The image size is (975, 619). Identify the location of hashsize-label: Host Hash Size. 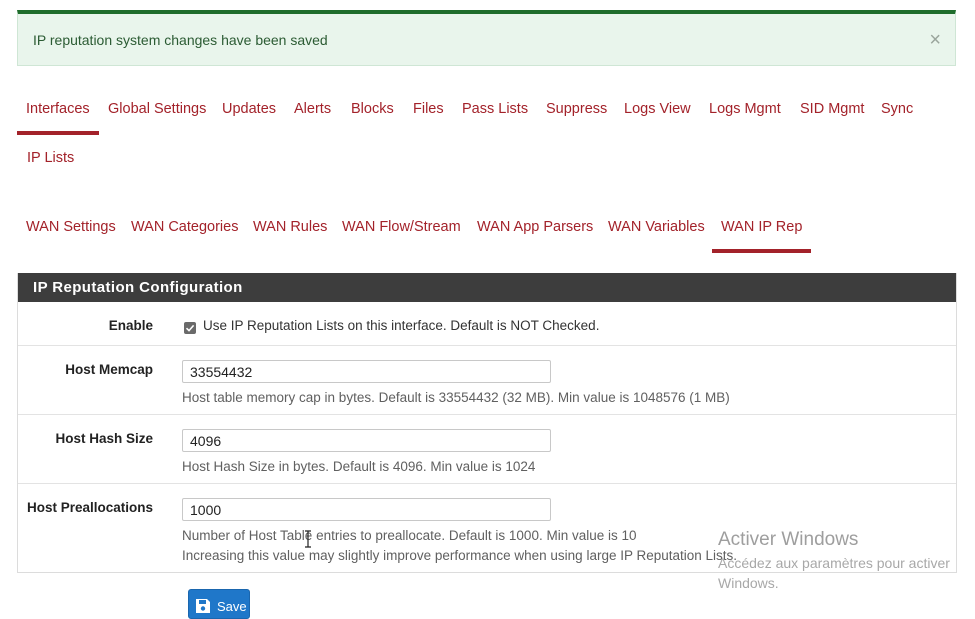
(104, 438).